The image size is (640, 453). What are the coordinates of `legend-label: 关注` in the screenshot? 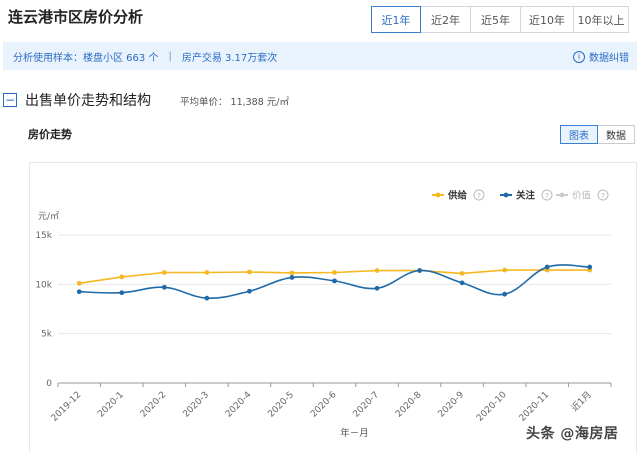 It's located at (526, 196).